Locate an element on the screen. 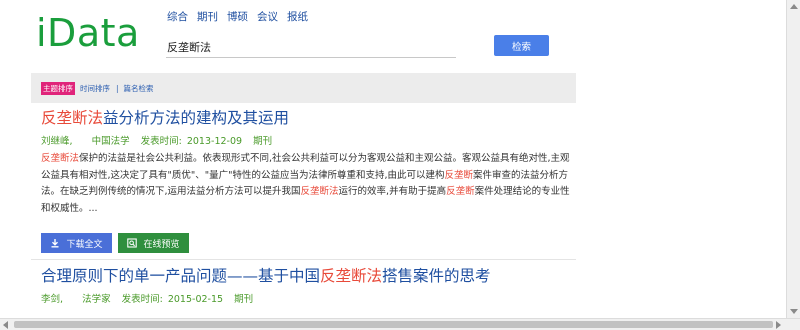 The image size is (800, 330). preview-button: 在线预览 is located at coordinates (153, 243).